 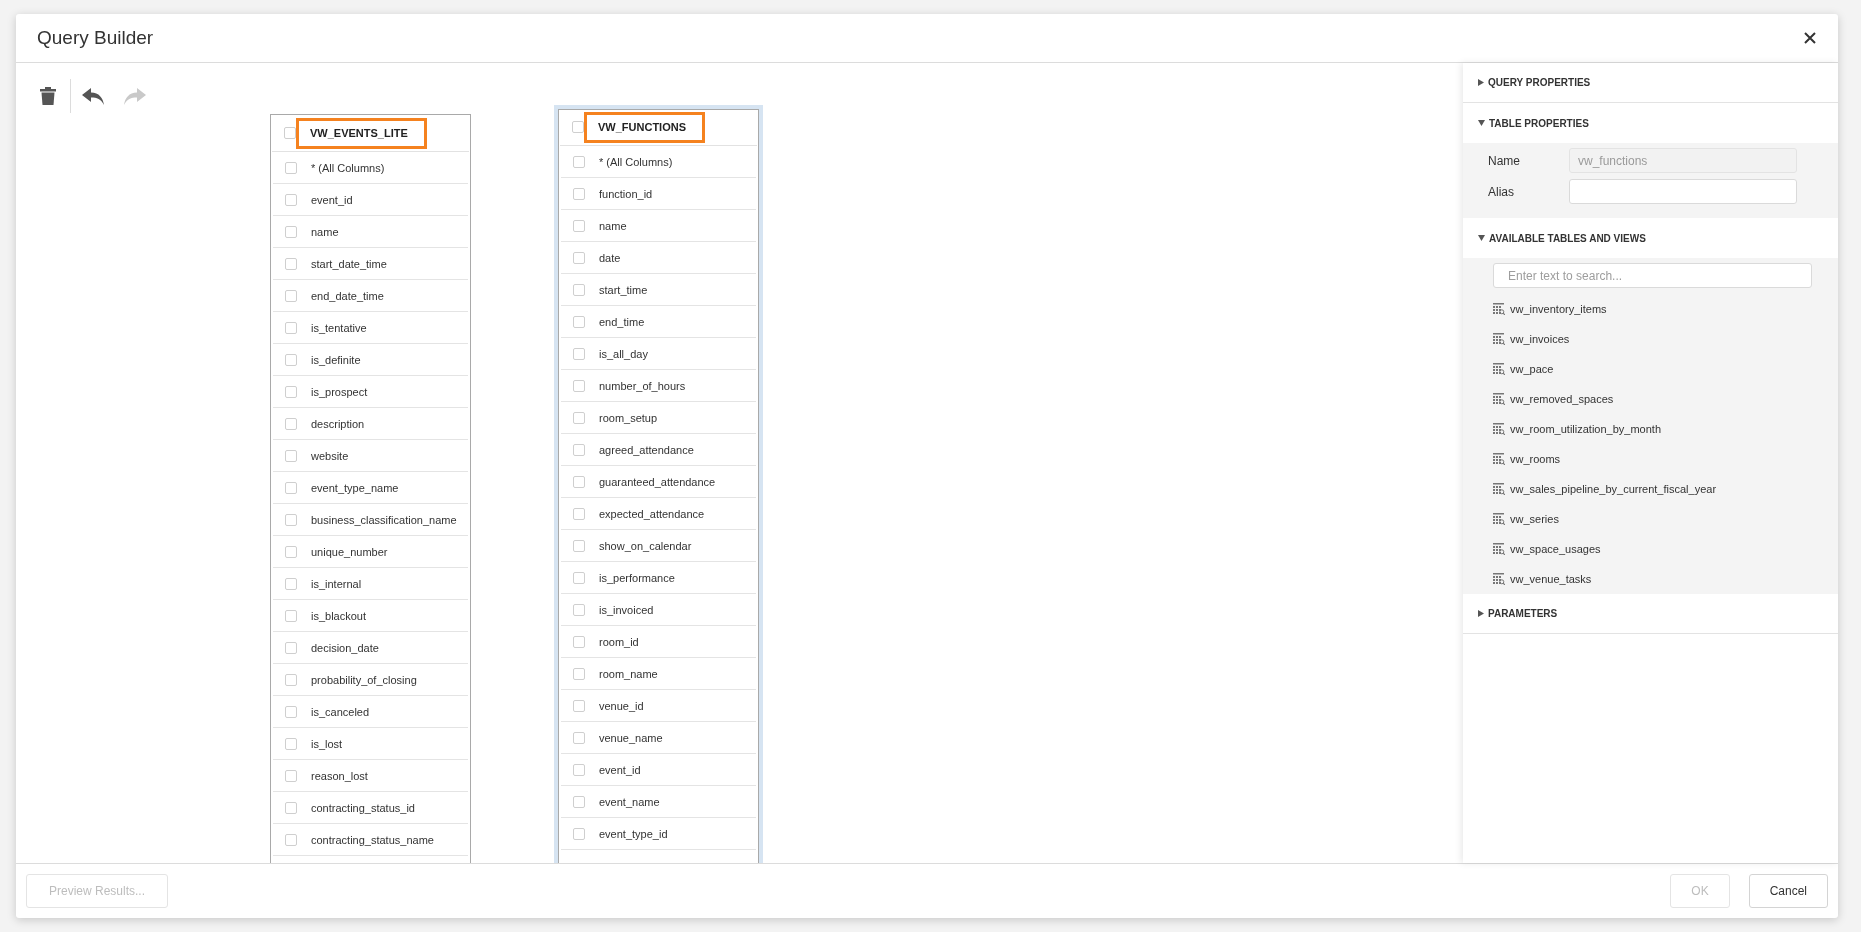 I want to click on field-label: Alias, so click(x=1501, y=191).